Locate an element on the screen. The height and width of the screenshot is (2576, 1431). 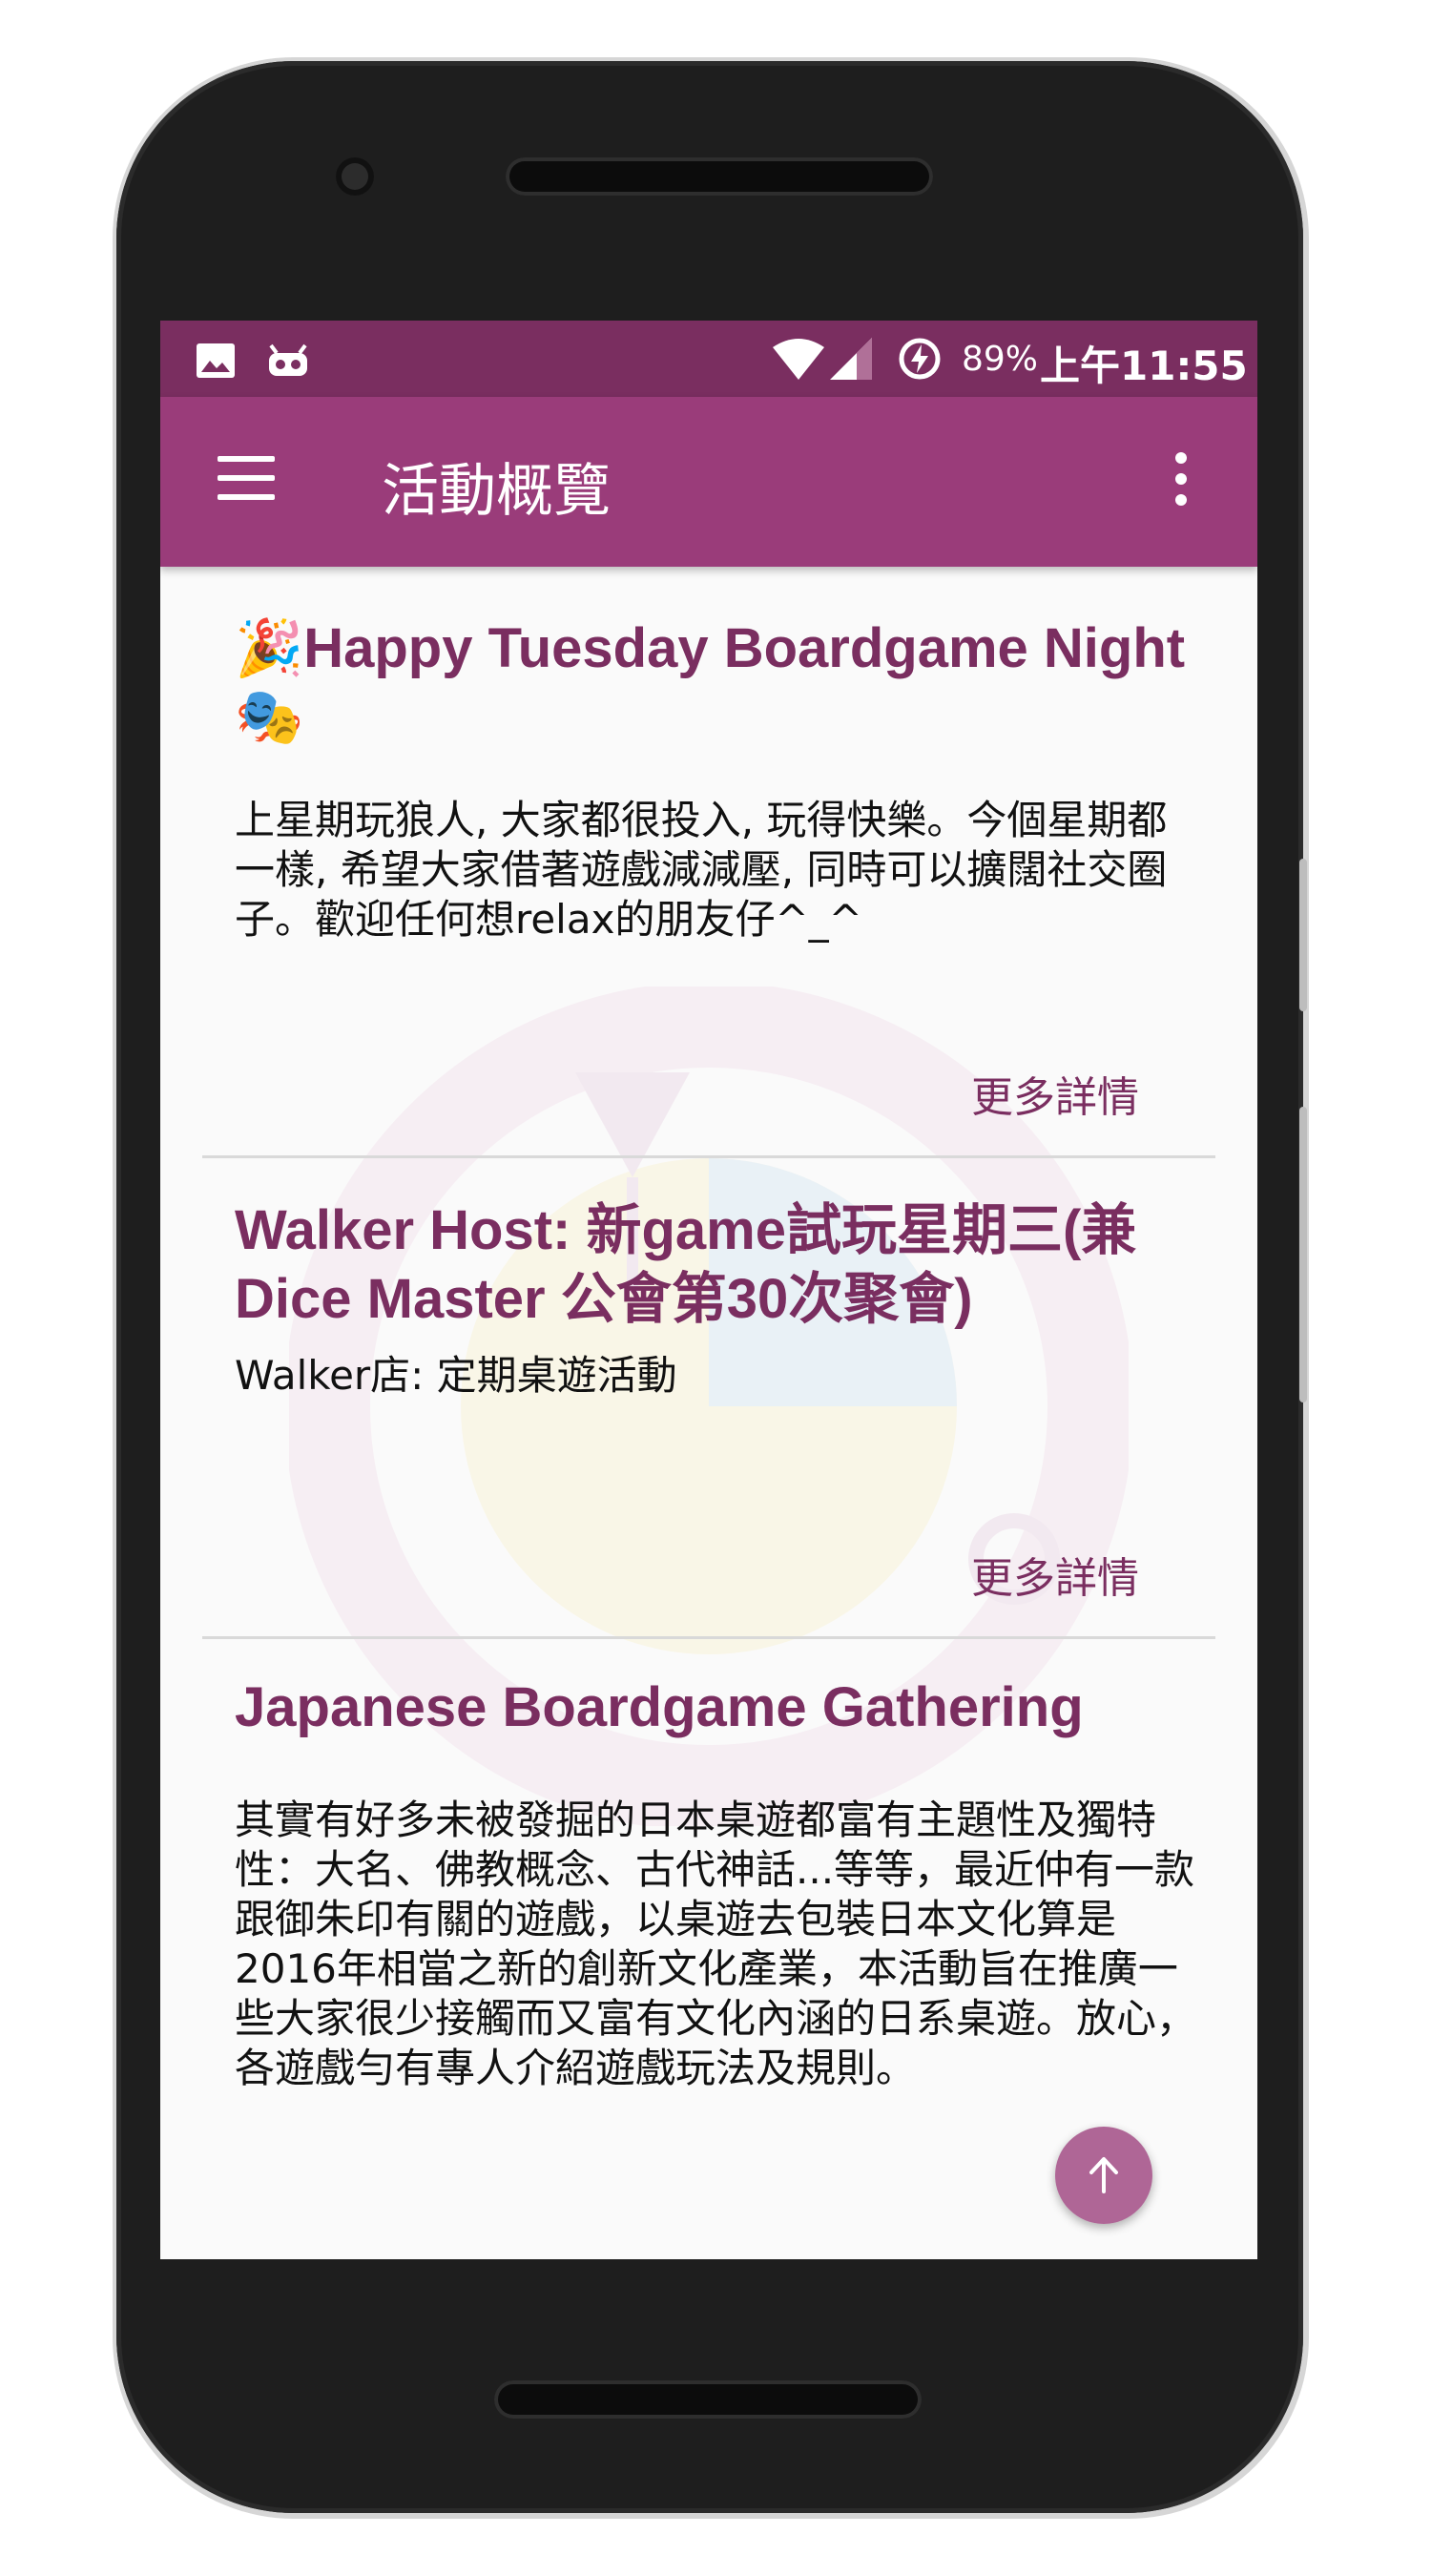
wifi-icon is located at coordinates (798, 359).